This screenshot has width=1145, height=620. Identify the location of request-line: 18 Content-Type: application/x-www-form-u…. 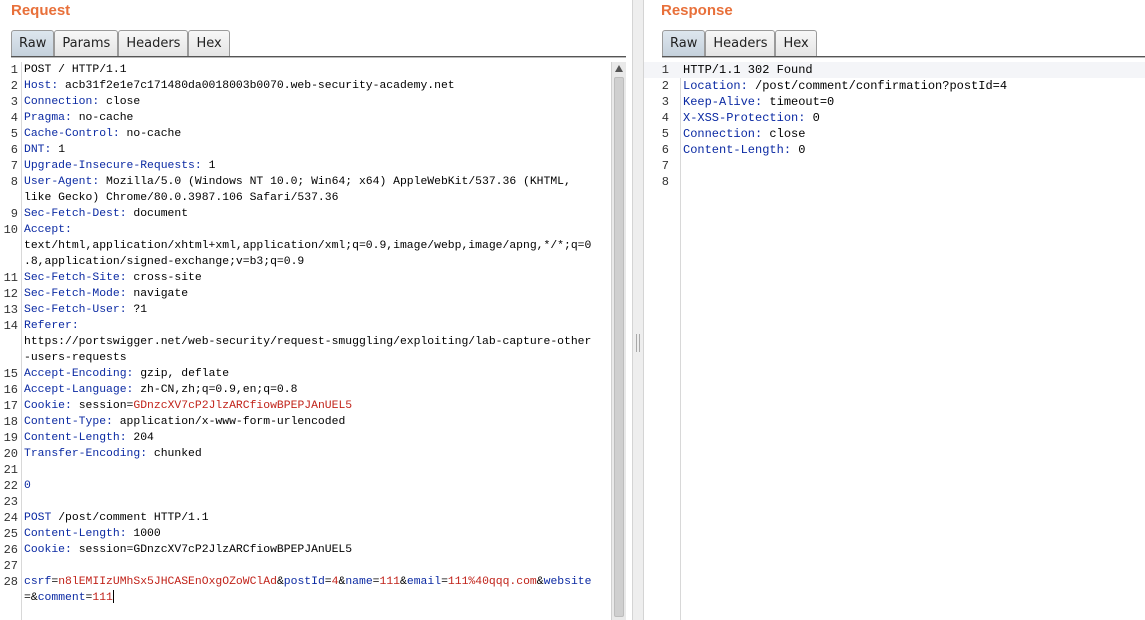
(305, 422).